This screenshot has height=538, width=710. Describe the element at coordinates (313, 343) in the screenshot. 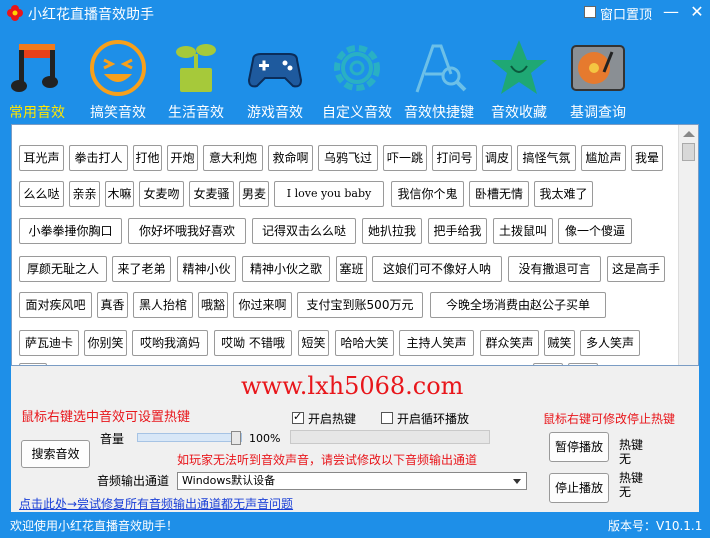

I see `sound-button: 短笑` at that location.